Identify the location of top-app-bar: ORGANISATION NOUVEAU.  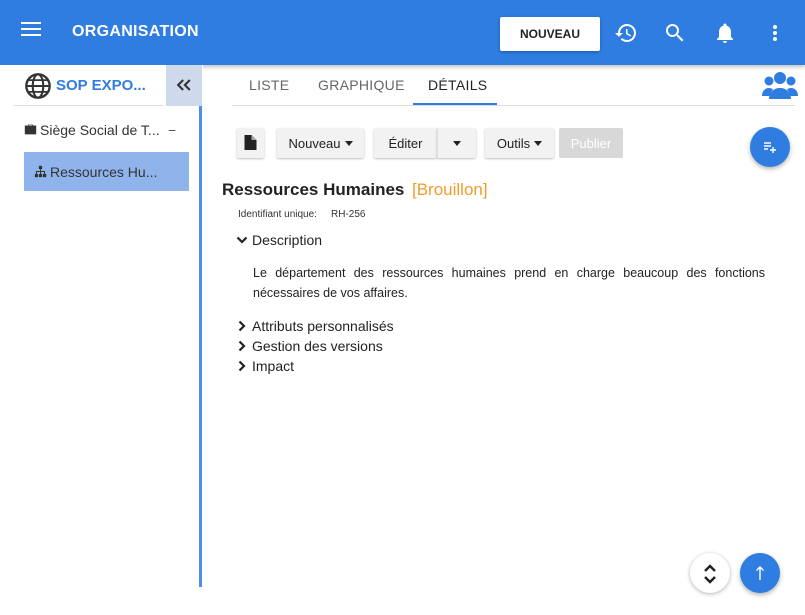
(402, 32).